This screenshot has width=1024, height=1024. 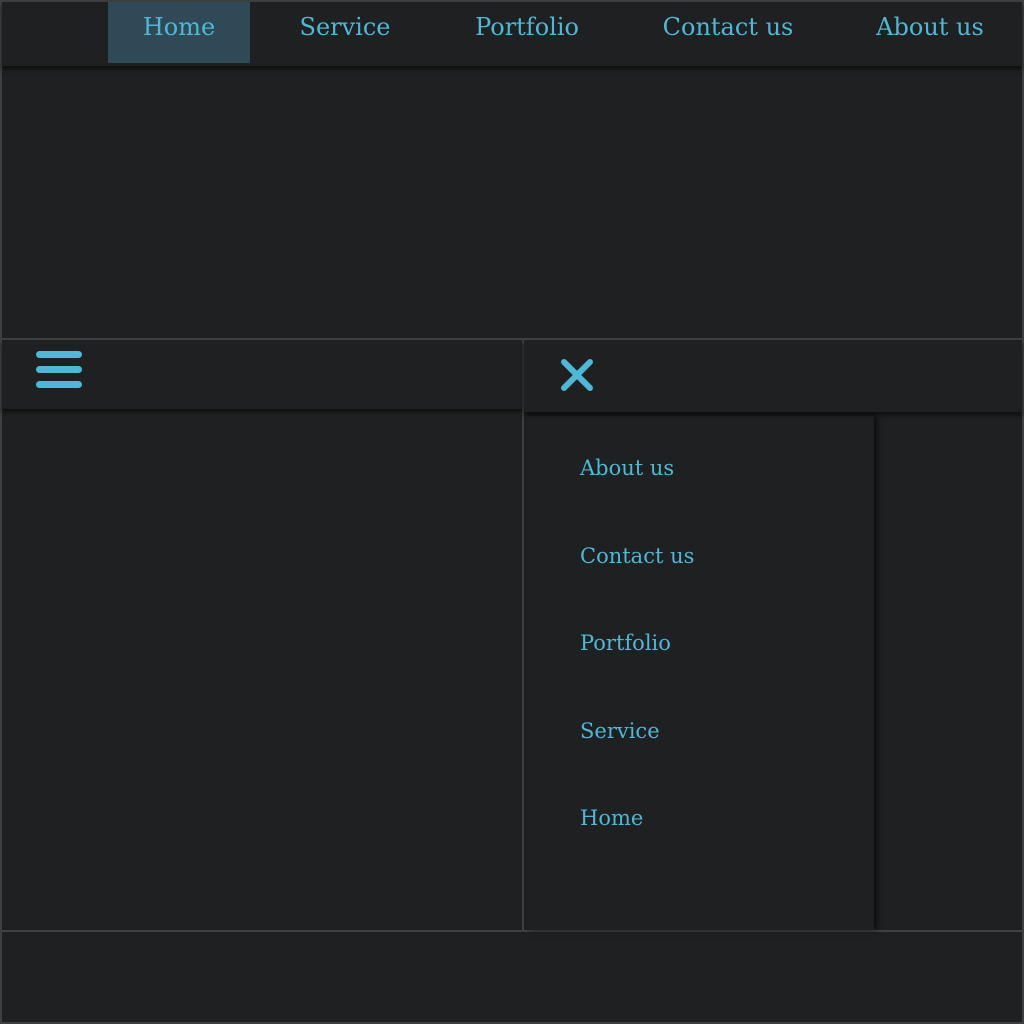 What do you see at coordinates (59, 370) in the screenshot?
I see `hamburger-menu-icon` at bounding box center [59, 370].